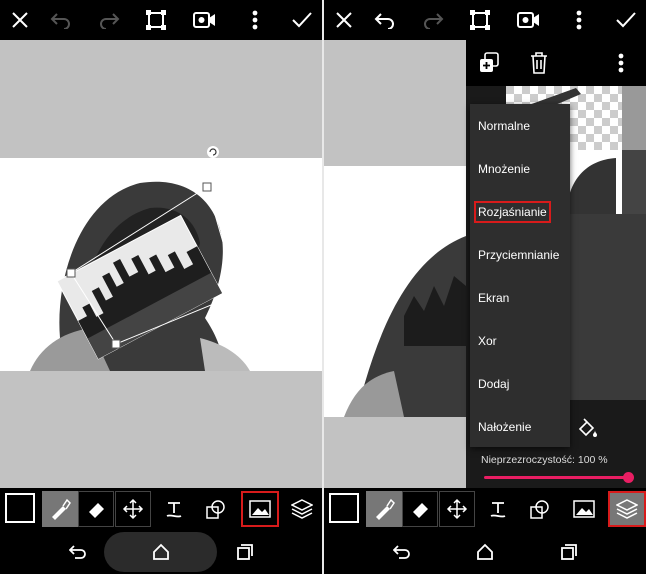 The width and height of the screenshot is (646, 574). I want to click on blend-label: Normalne, so click(504, 125).